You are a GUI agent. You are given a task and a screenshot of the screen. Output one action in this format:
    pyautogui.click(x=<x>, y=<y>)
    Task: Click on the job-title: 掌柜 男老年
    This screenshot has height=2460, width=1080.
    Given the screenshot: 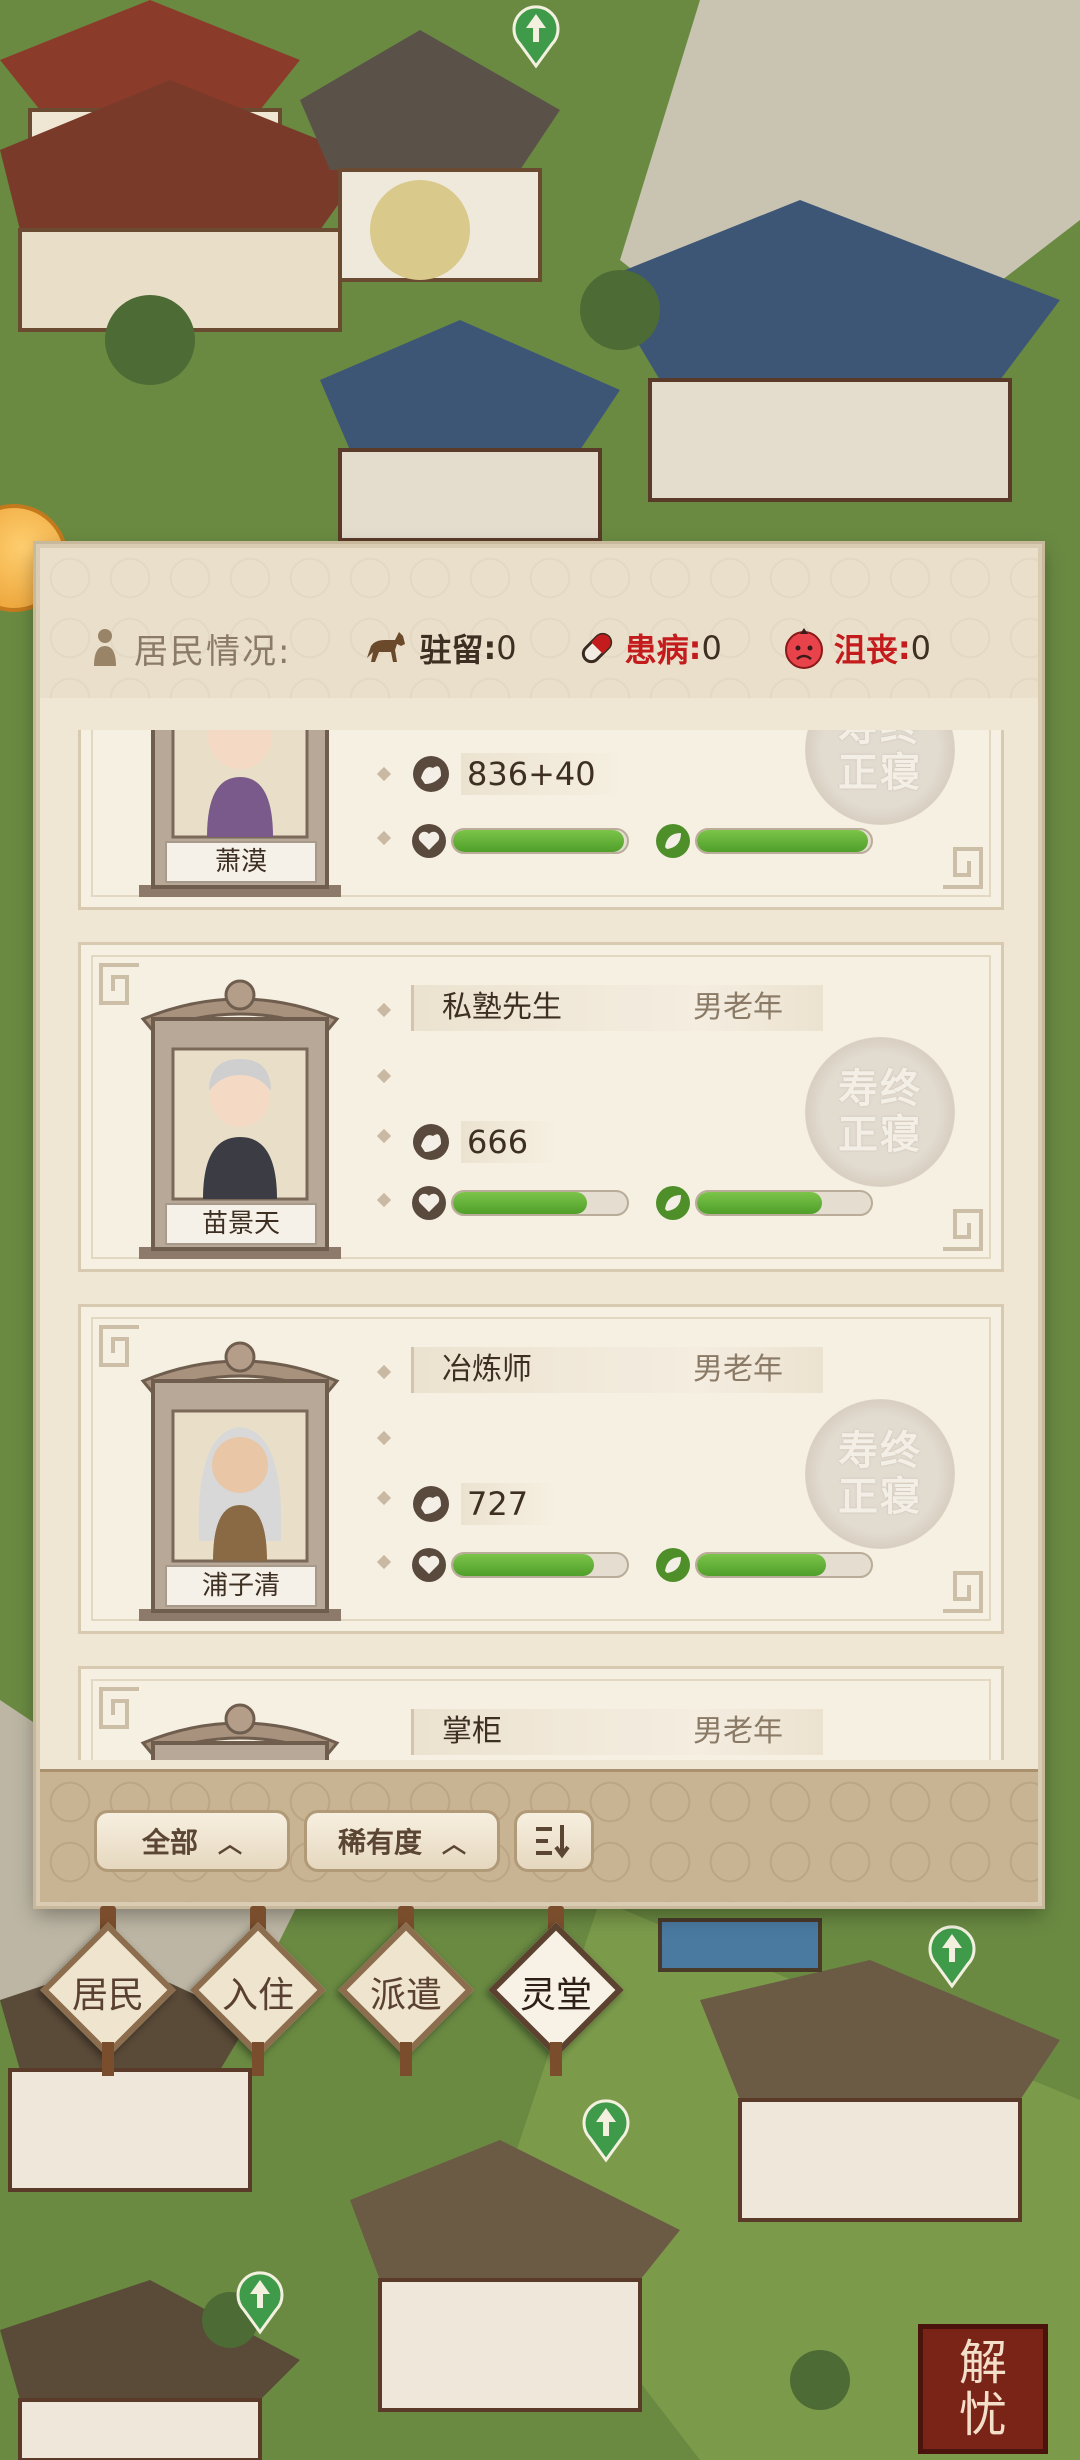 What is the action you would take?
    pyautogui.click(x=617, y=1732)
    